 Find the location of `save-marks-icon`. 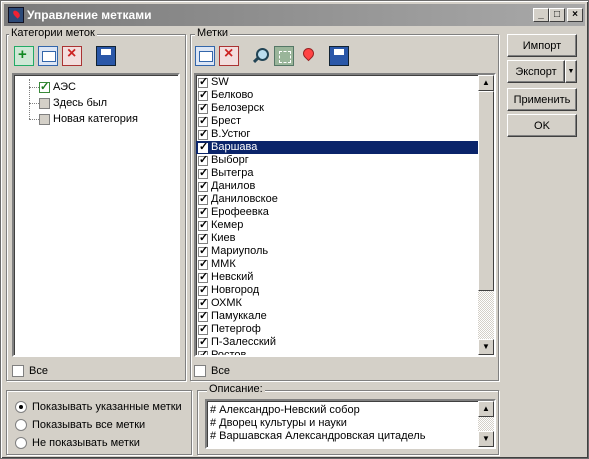

save-marks-icon is located at coordinates (339, 56).